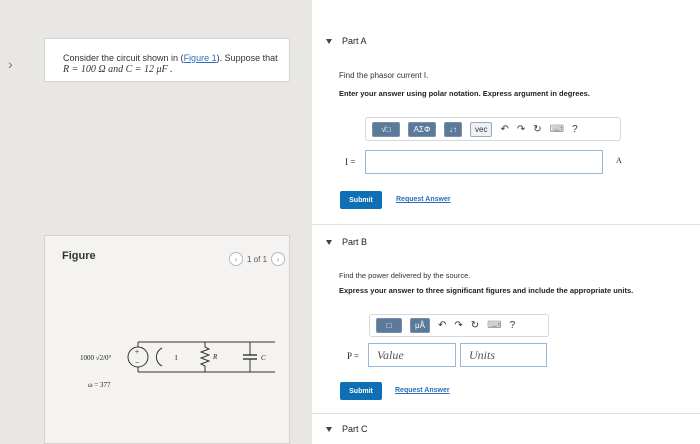 The width and height of the screenshot is (700, 444). I want to click on part-b-request-answer-link: Request Answer, so click(422, 390).